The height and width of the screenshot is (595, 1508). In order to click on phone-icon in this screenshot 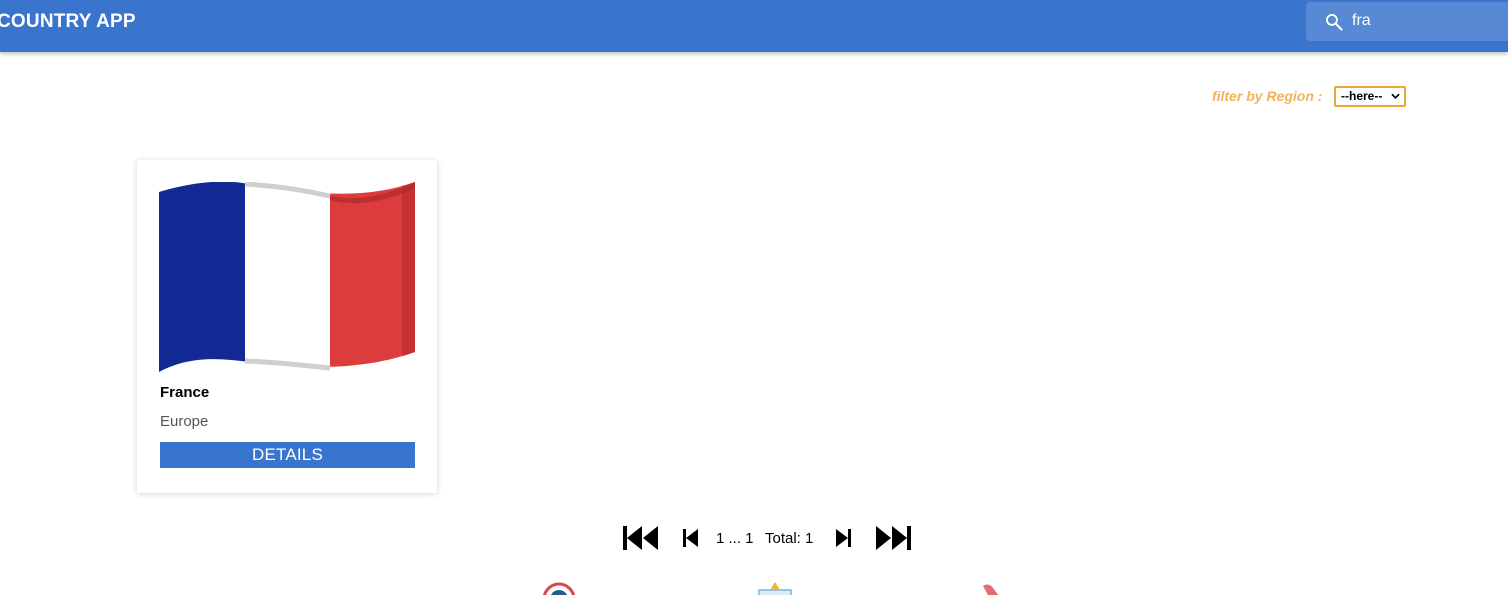, I will do `click(994, 588)`.